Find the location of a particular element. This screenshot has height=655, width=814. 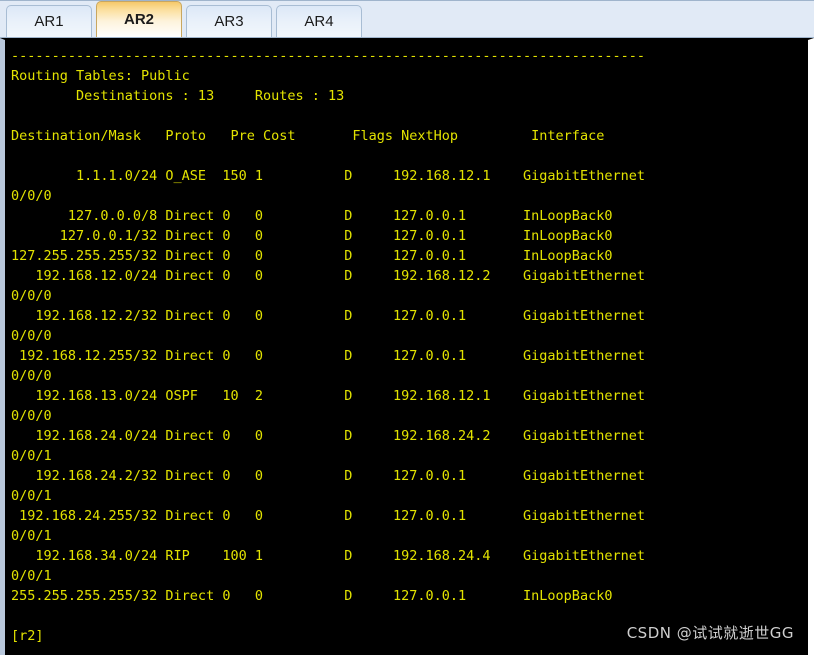

tab-label: AR3 is located at coordinates (229, 21).